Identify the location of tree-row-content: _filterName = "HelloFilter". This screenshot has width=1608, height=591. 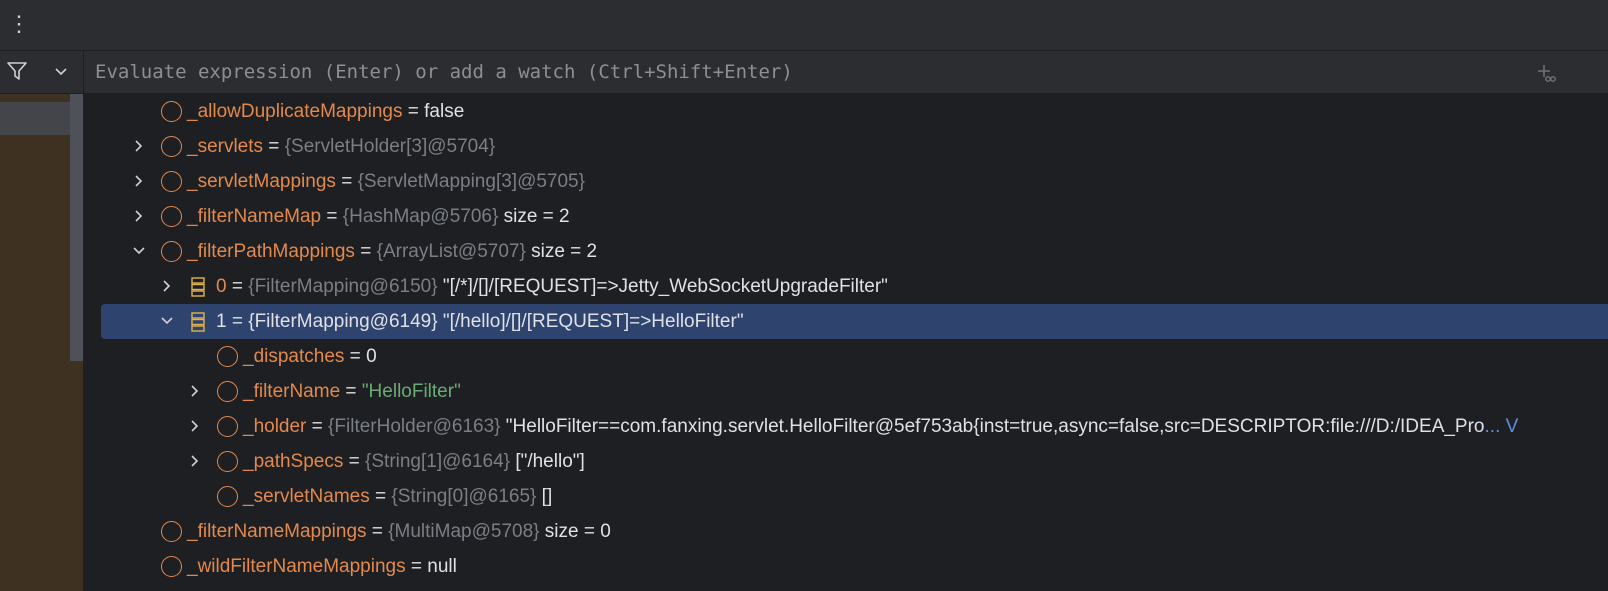
(352, 391).